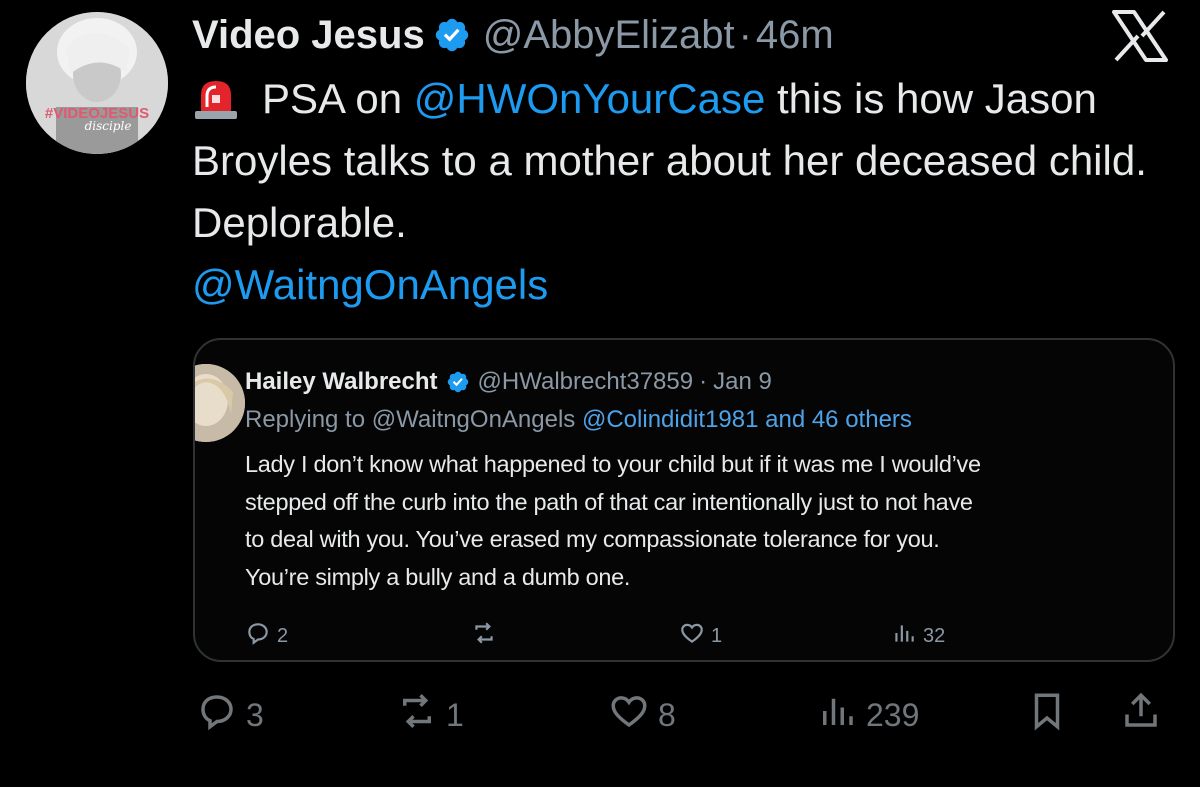  Describe the element at coordinates (747, 419) in the screenshot. I see `replying-to-mentions: @Colindidit1981 and 46 others` at that location.